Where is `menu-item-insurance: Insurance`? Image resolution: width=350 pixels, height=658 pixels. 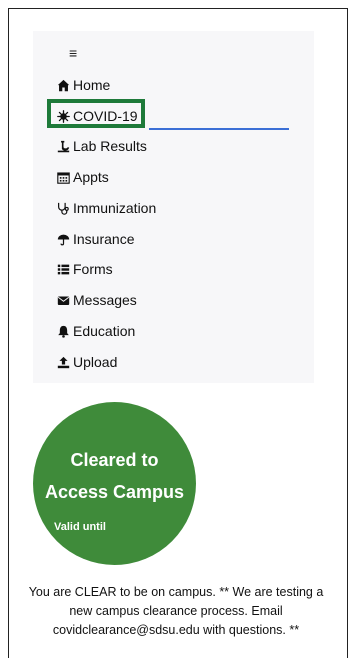
menu-item-insurance: Insurance is located at coordinates (95, 239).